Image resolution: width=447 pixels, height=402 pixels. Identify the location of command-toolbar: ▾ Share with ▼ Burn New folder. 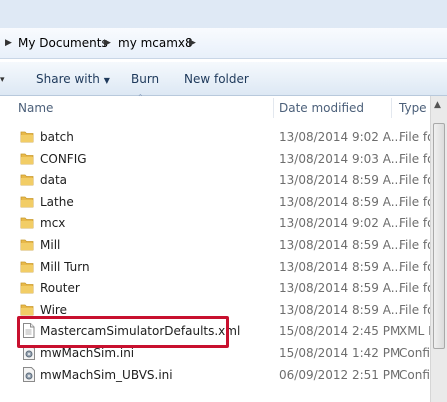
(223, 79).